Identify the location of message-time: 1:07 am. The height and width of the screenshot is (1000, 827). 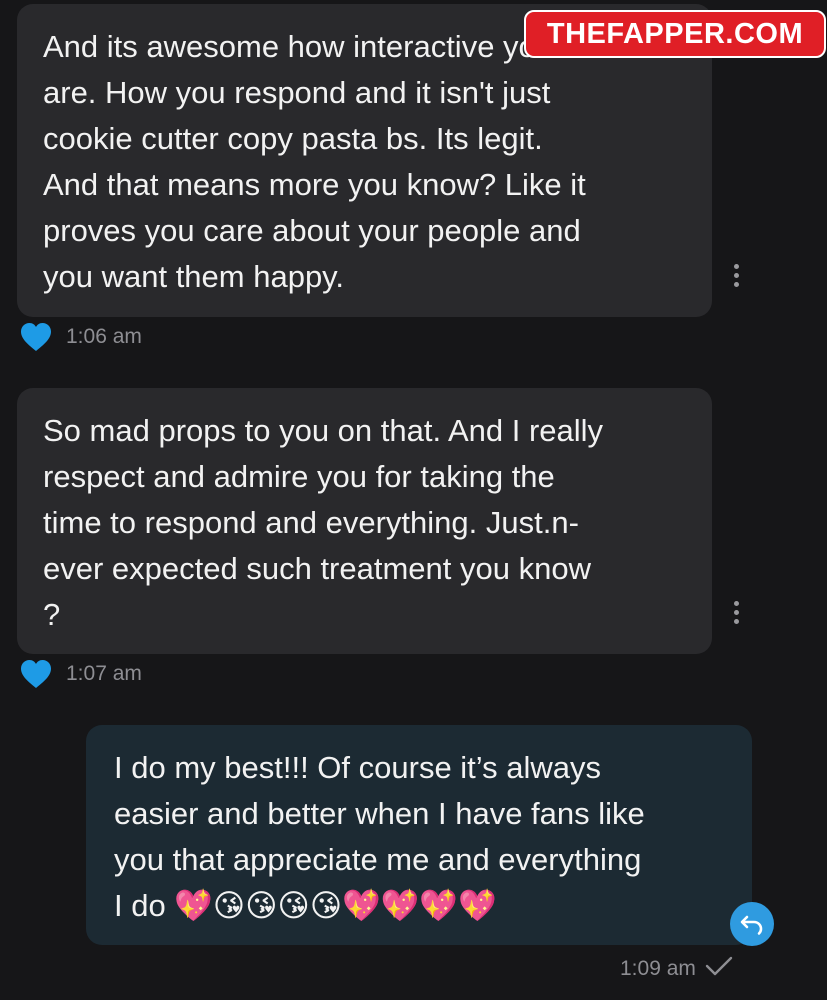
(104, 673).